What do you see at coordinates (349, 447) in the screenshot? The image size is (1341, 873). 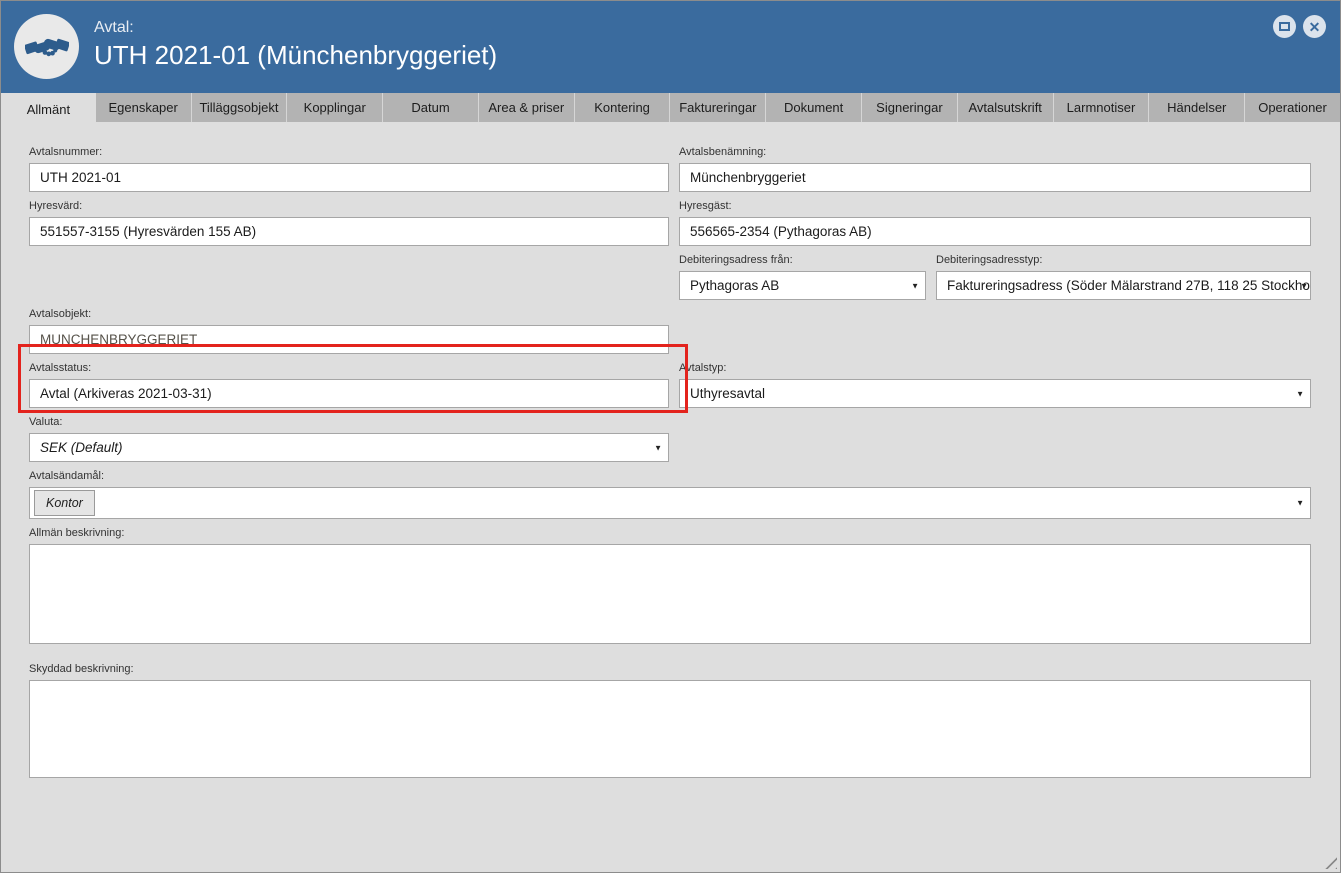 I see `valuta-select: SEK (Default) ▼` at bounding box center [349, 447].